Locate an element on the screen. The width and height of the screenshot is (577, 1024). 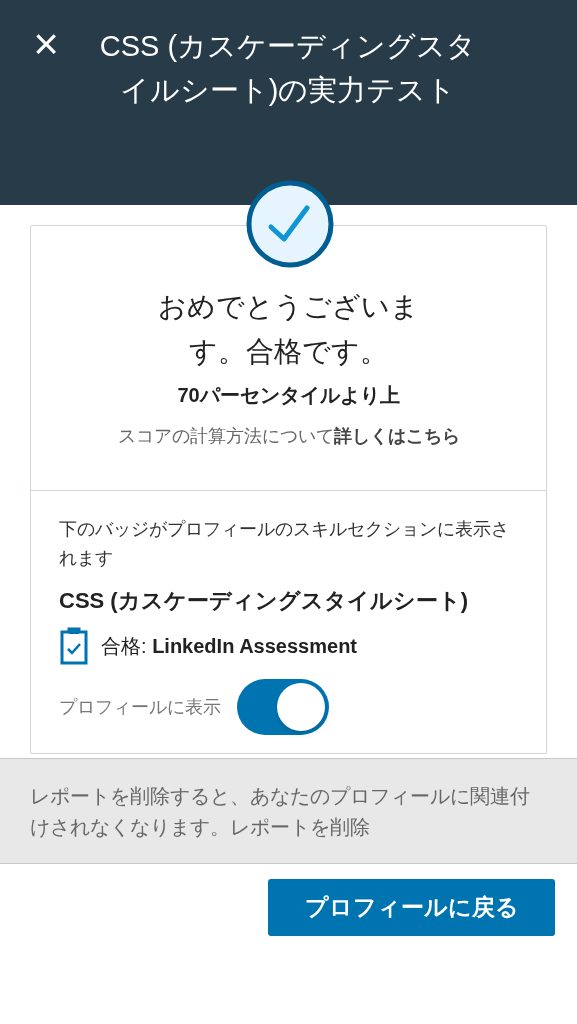
badge-intro: 下のバッジがプロフィールのスキルセクションに表示されます is located at coordinates (284, 544).